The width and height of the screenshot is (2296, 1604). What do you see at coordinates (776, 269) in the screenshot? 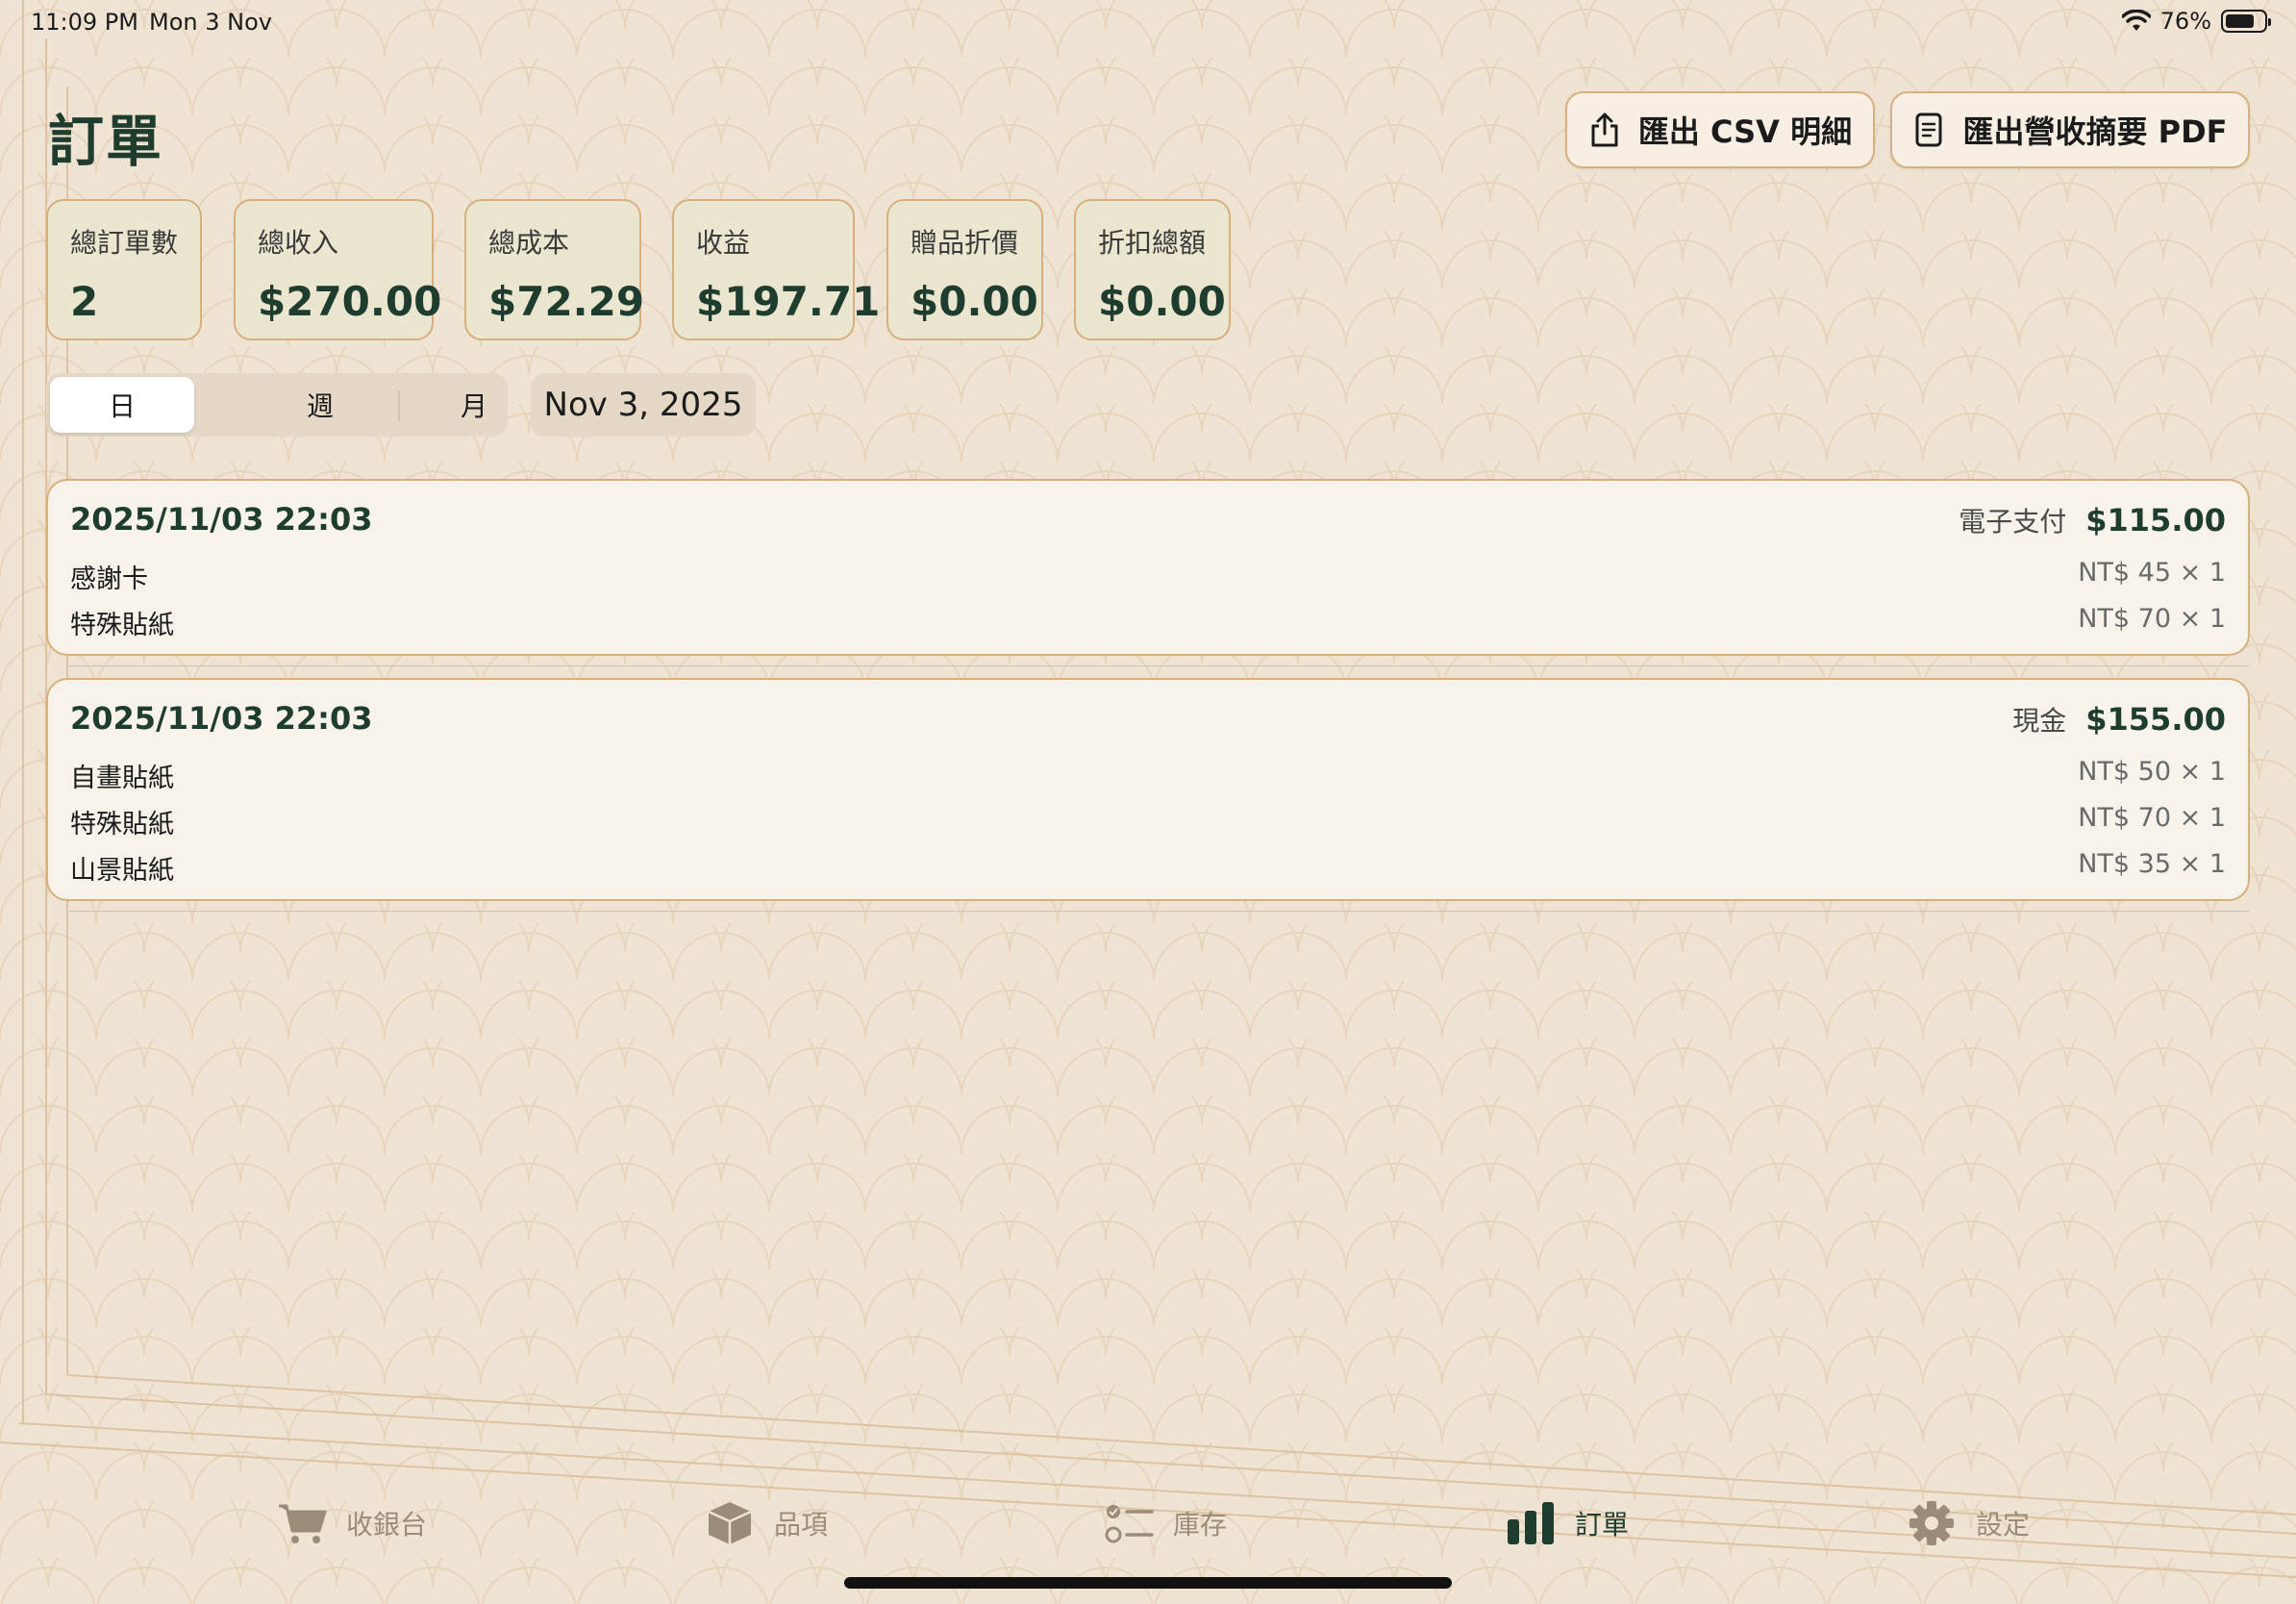
I see `stat-card-profit: 收益 $197.71` at bounding box center [776, 269].